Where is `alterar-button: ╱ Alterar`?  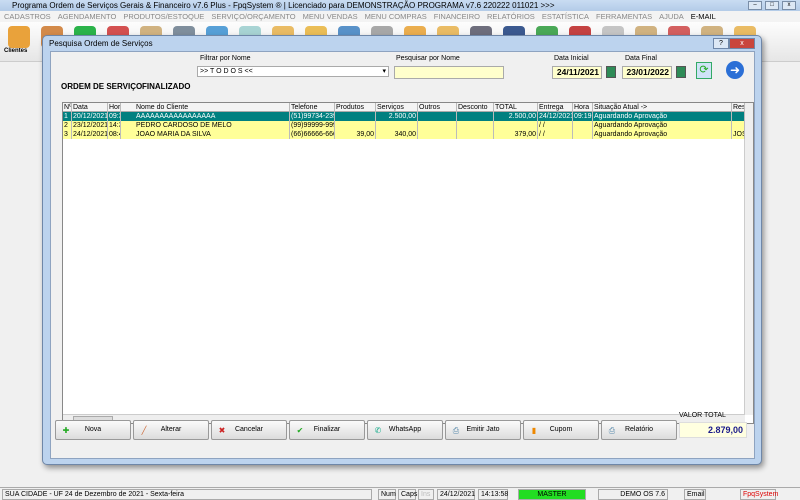
alterar-button: ╱ Alterar is located at coordinates (171, 430).